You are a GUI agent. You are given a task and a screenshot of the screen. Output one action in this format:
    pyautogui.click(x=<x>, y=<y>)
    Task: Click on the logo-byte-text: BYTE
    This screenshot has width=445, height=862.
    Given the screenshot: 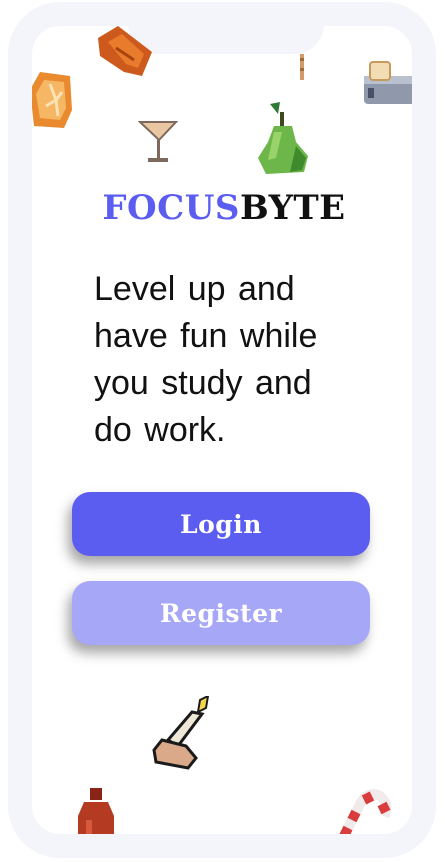 What is the action you would take?
    pyautogui.click(x=292, y=208)
    